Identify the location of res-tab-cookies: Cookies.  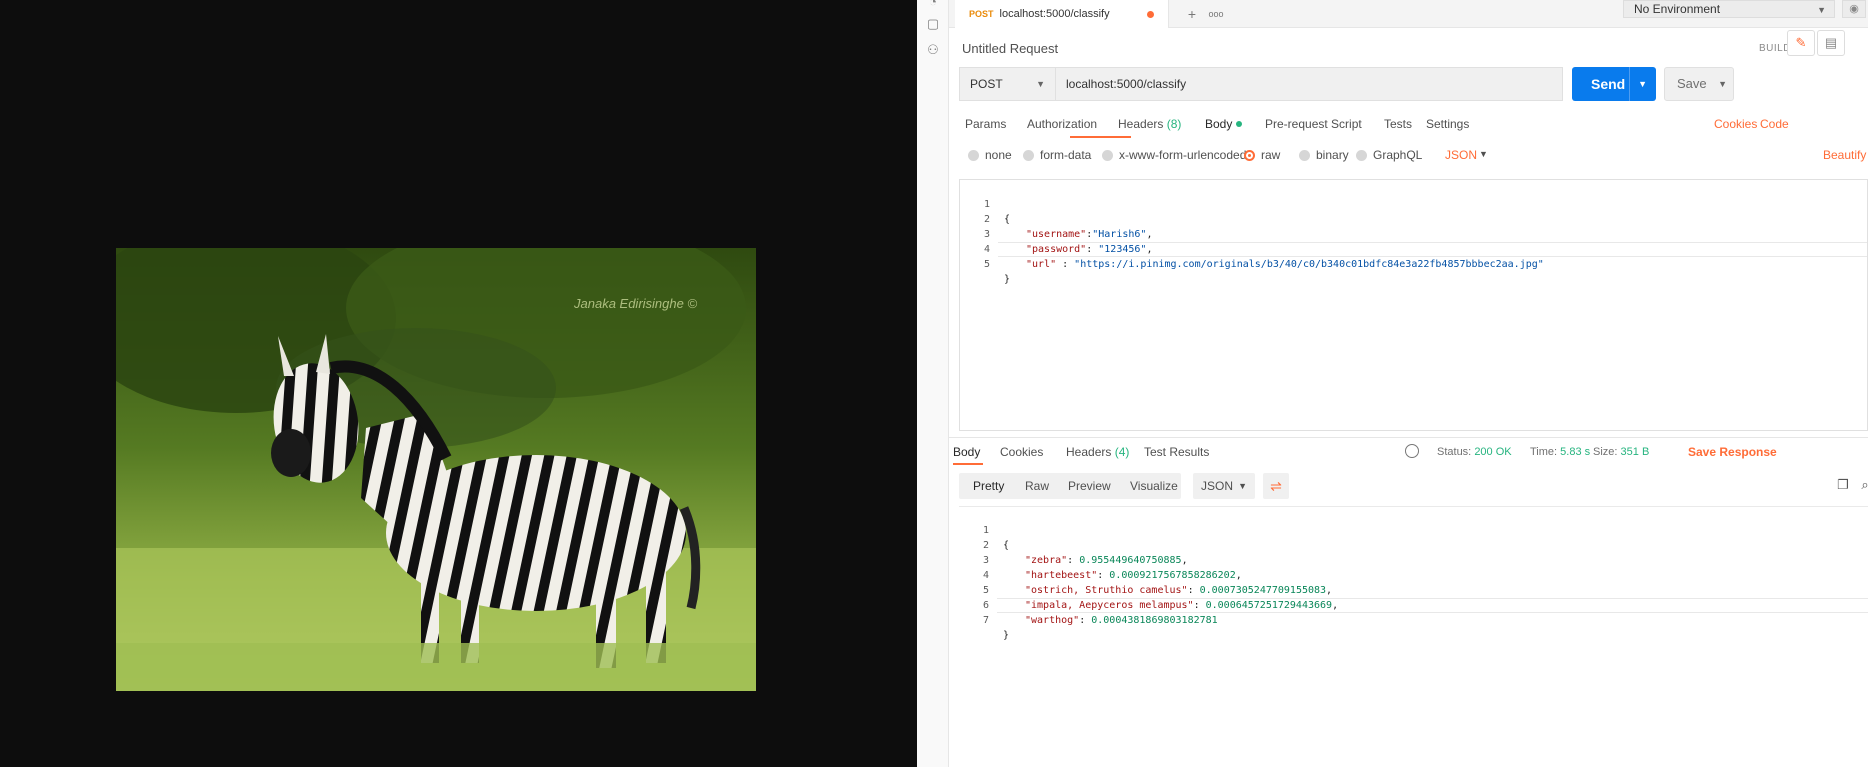
(1021, 452).